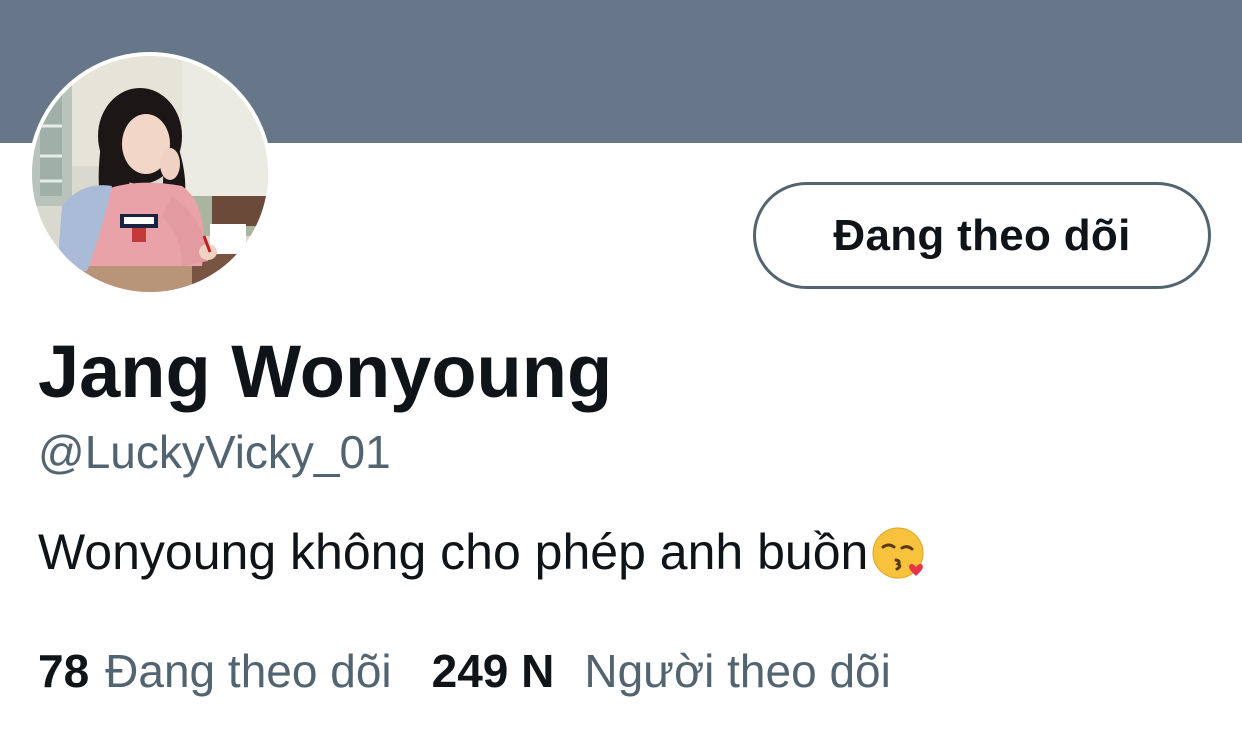 The height and width of the screenshot is (730, 1242). Describe the element at coordinates (493, 671) in the screenshot. I see `followers-count: 249 N` at that location.